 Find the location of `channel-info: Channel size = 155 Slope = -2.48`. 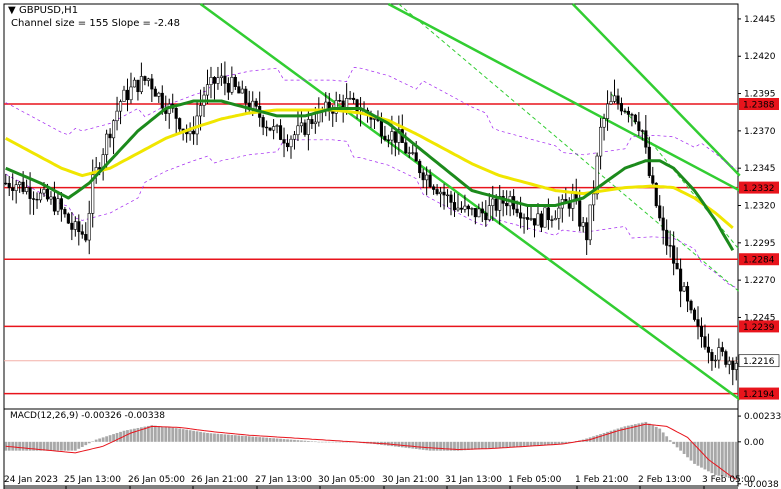

channel-info: Channel size = 155 Slope = -2.48 is located at coordinates (95, 23).